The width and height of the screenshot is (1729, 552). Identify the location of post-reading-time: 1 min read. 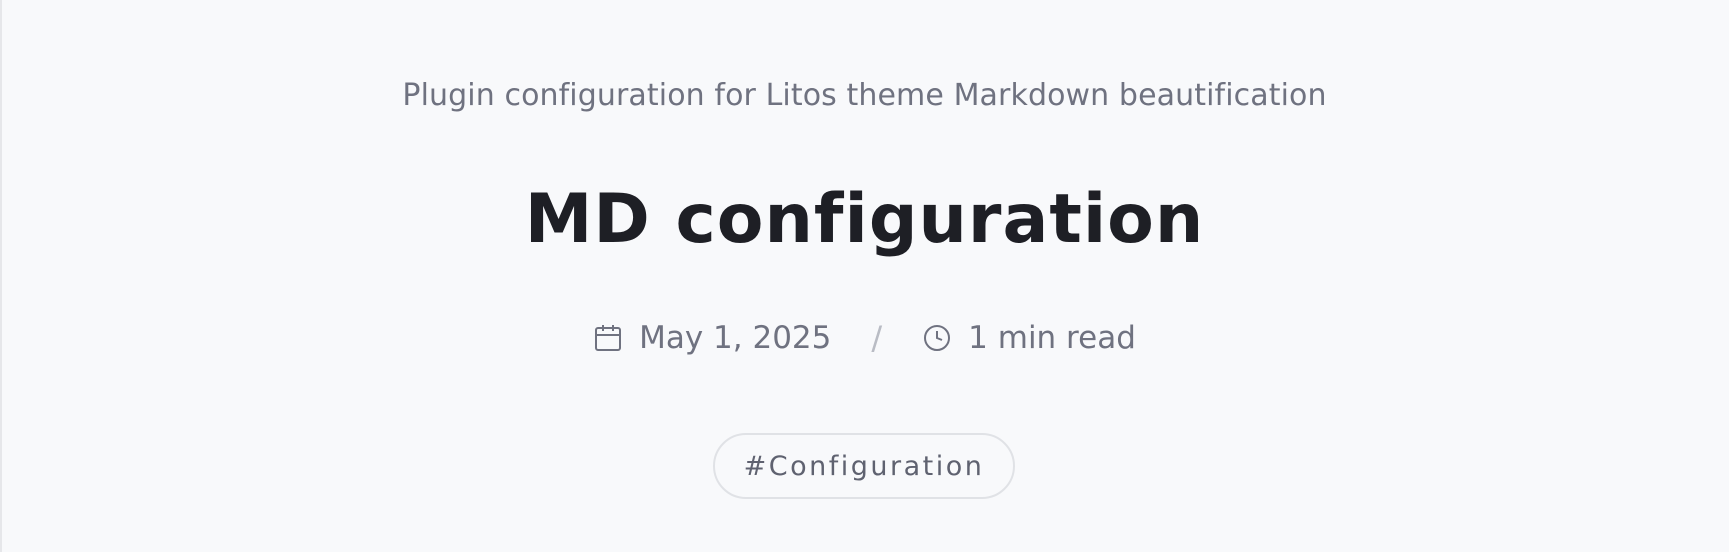
(1029, 338).